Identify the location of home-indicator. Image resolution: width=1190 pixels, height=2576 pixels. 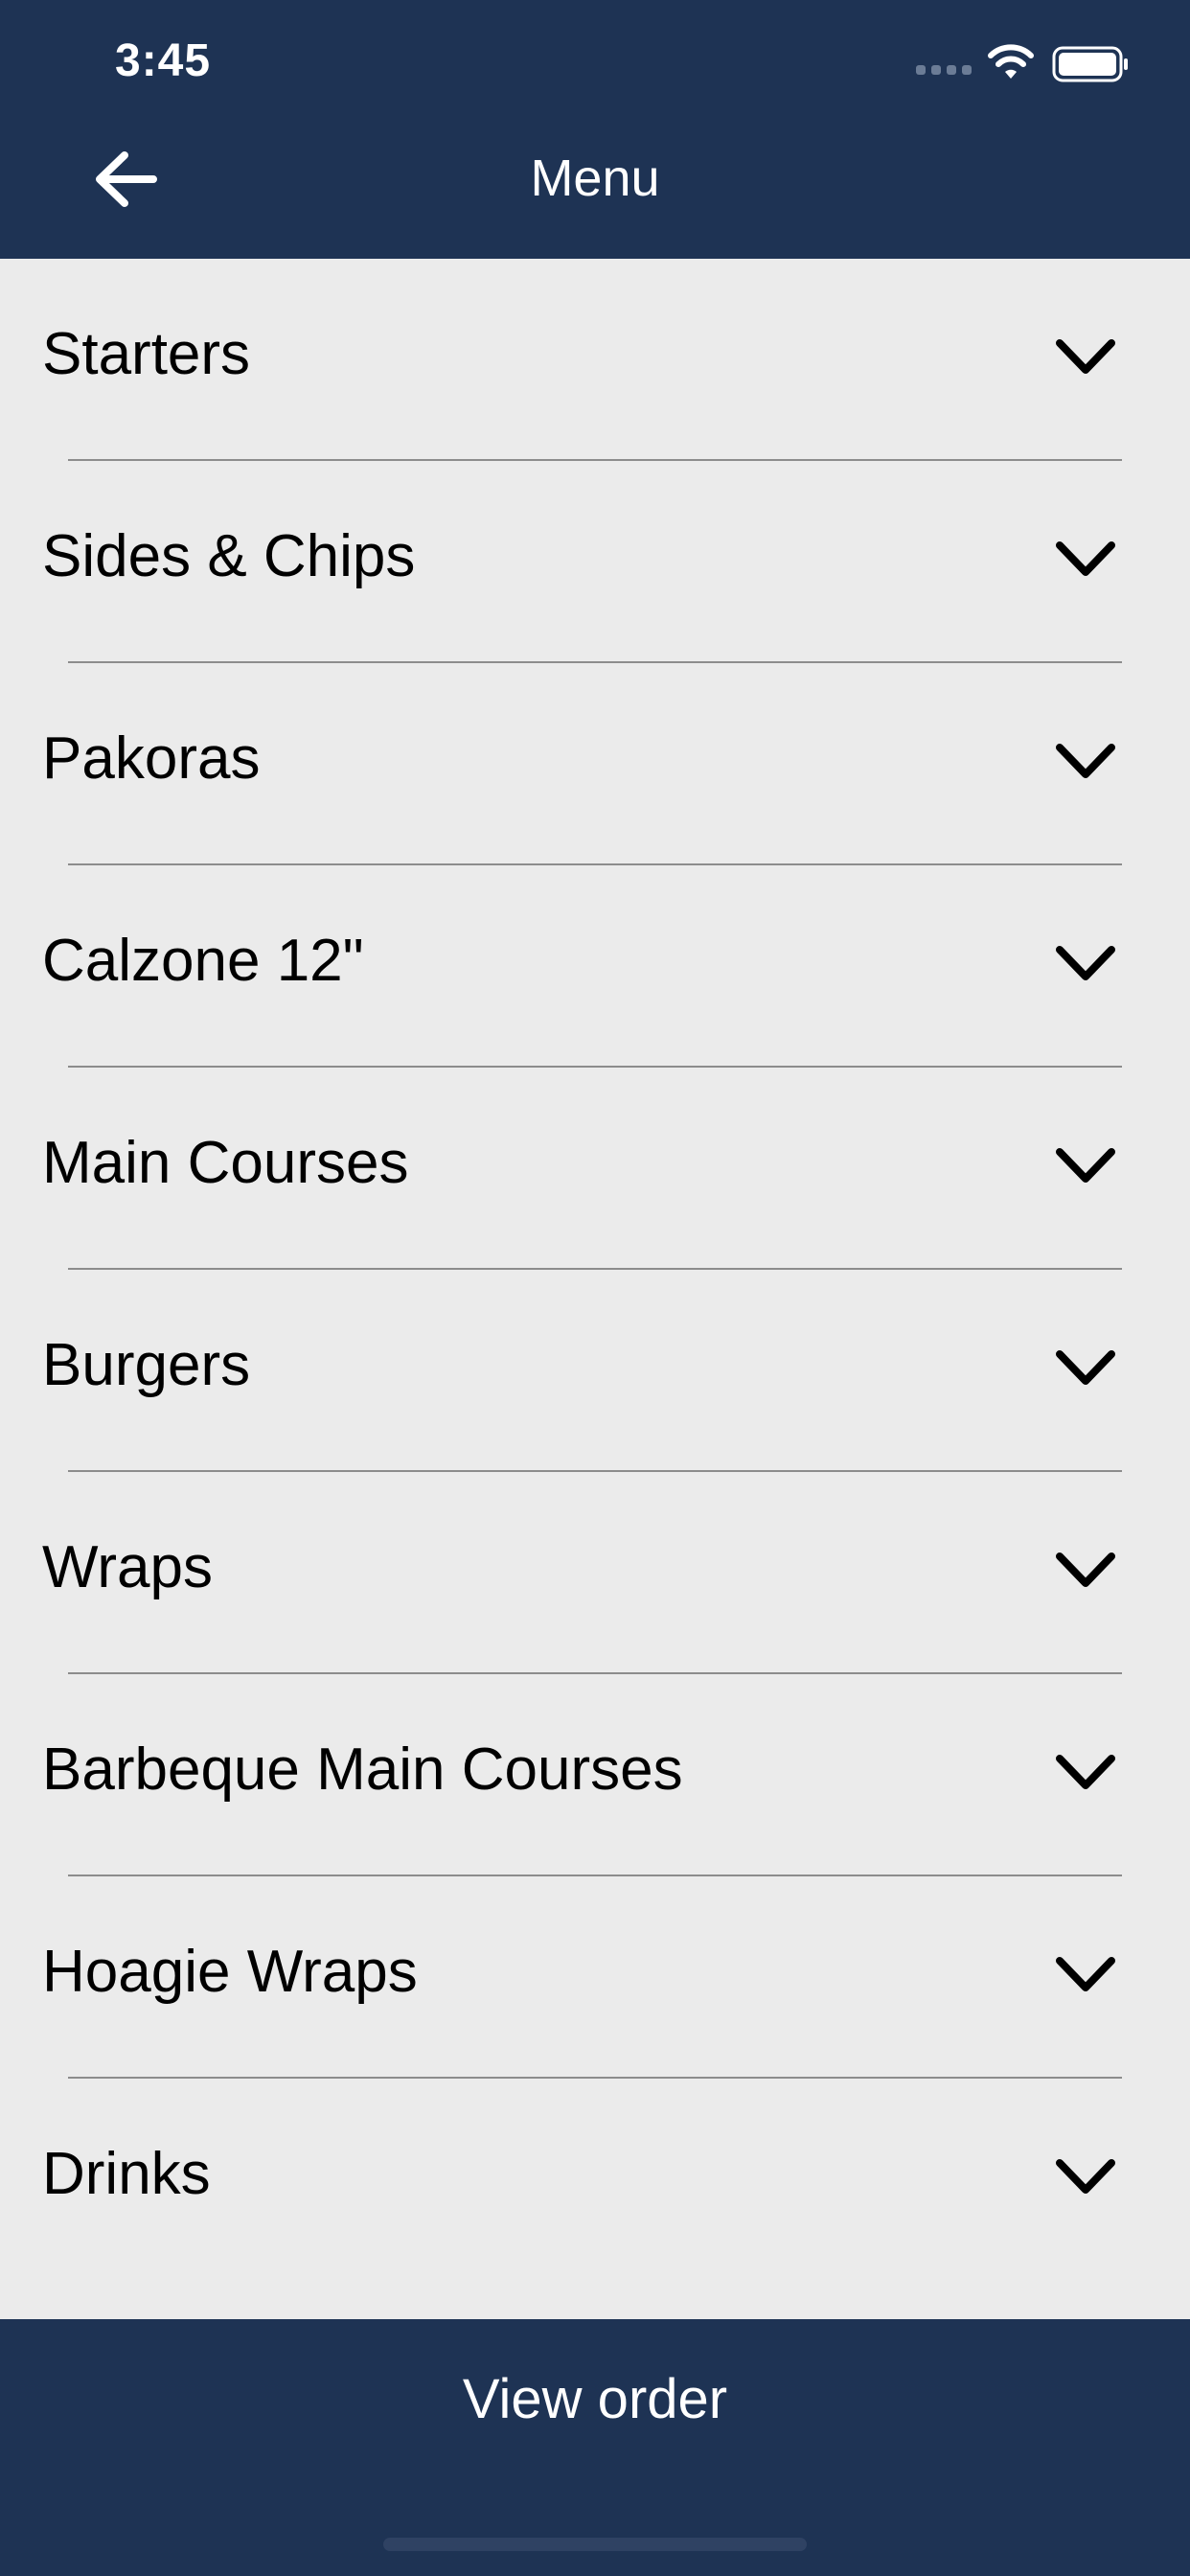
(595, 2544).